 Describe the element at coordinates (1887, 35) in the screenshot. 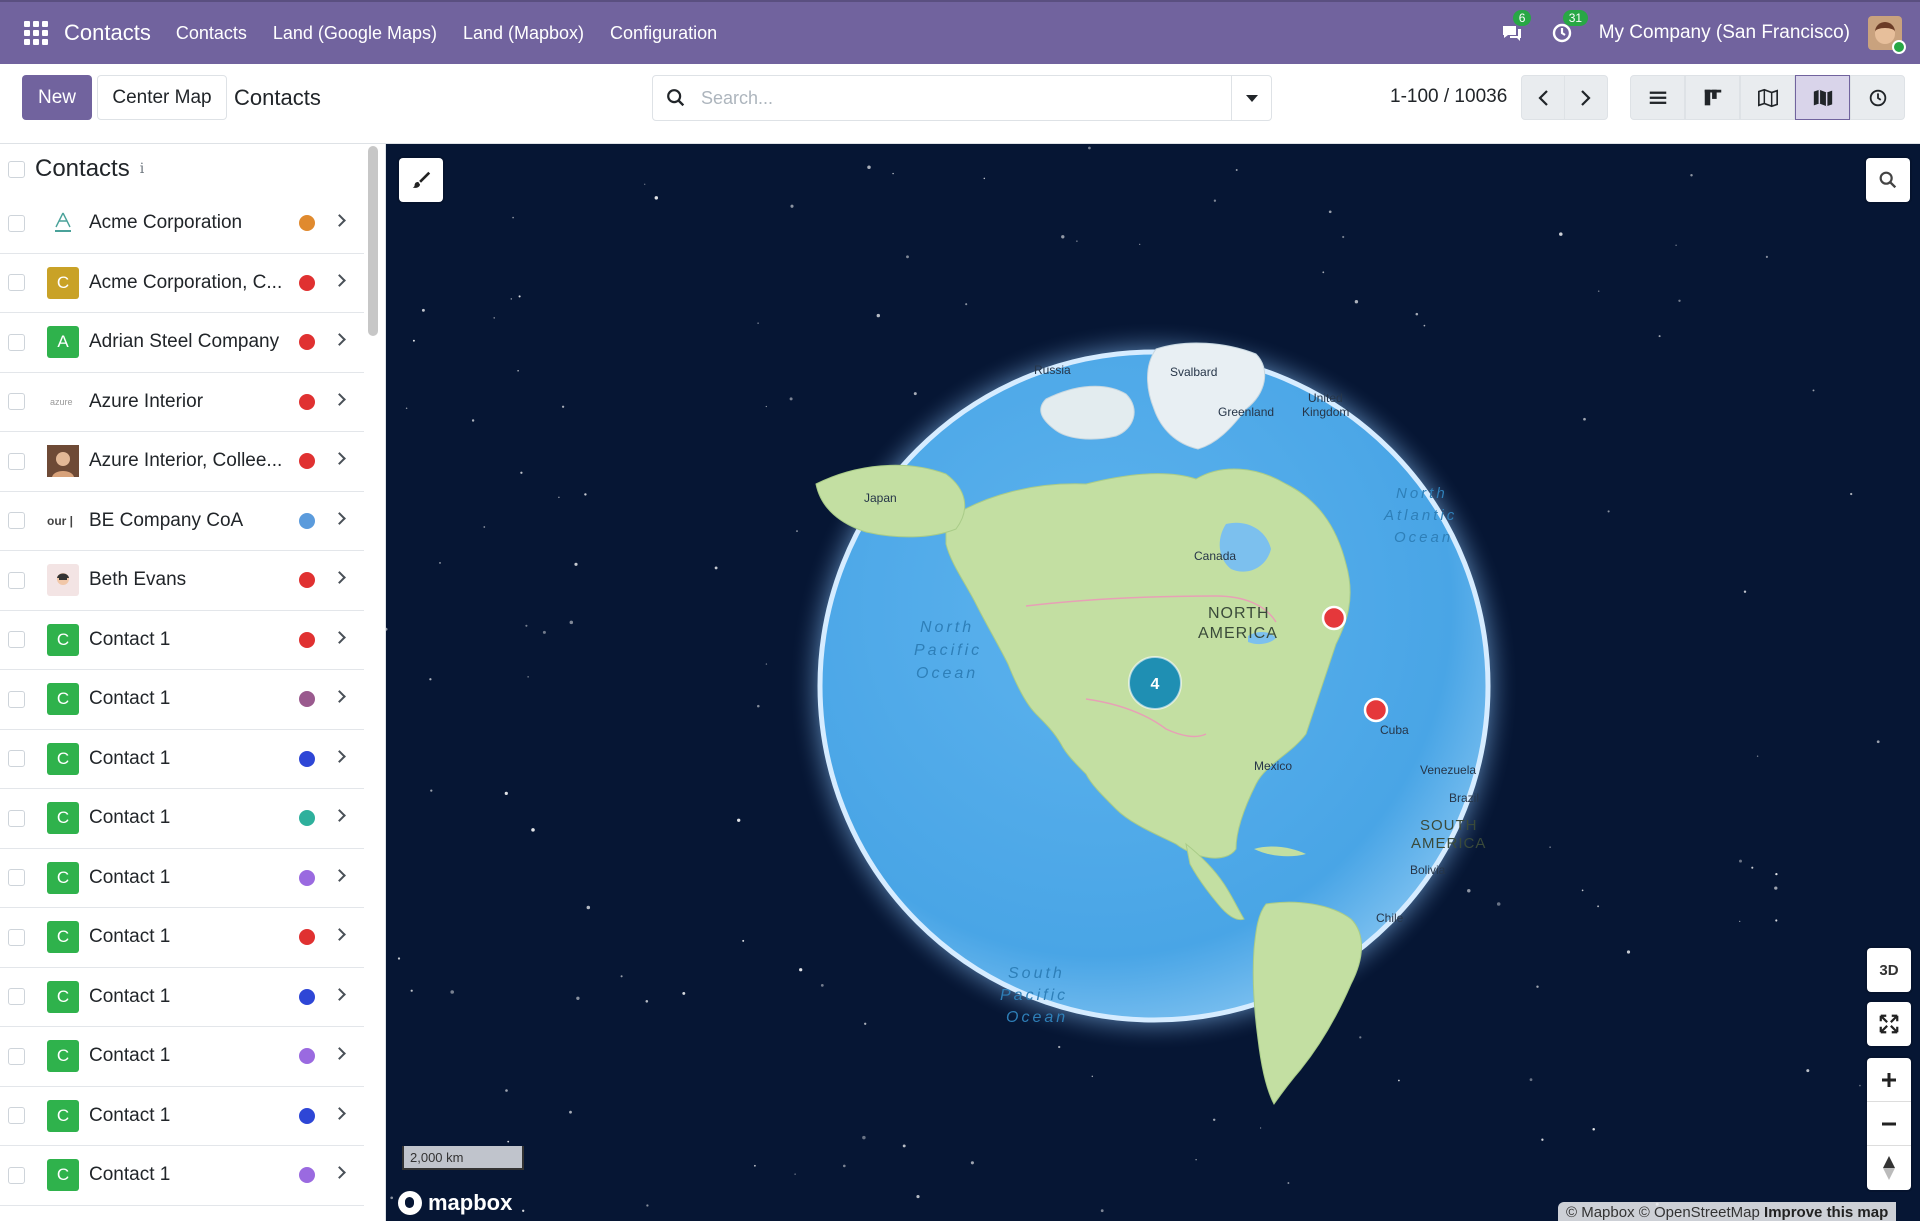

I see `user-avatar` at that location.